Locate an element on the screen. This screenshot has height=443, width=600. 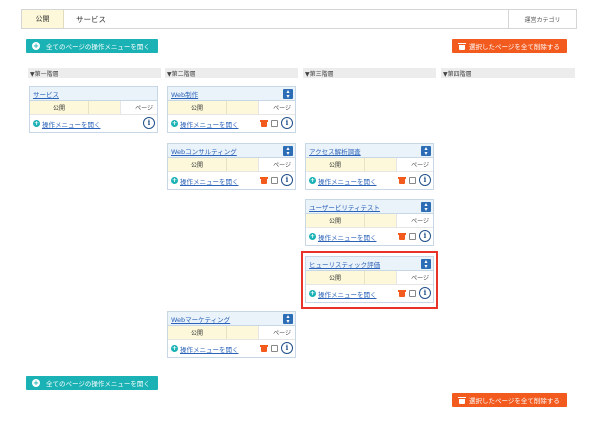
column-header-level2: ▼第二階層 is located at coordinates (231, 73).